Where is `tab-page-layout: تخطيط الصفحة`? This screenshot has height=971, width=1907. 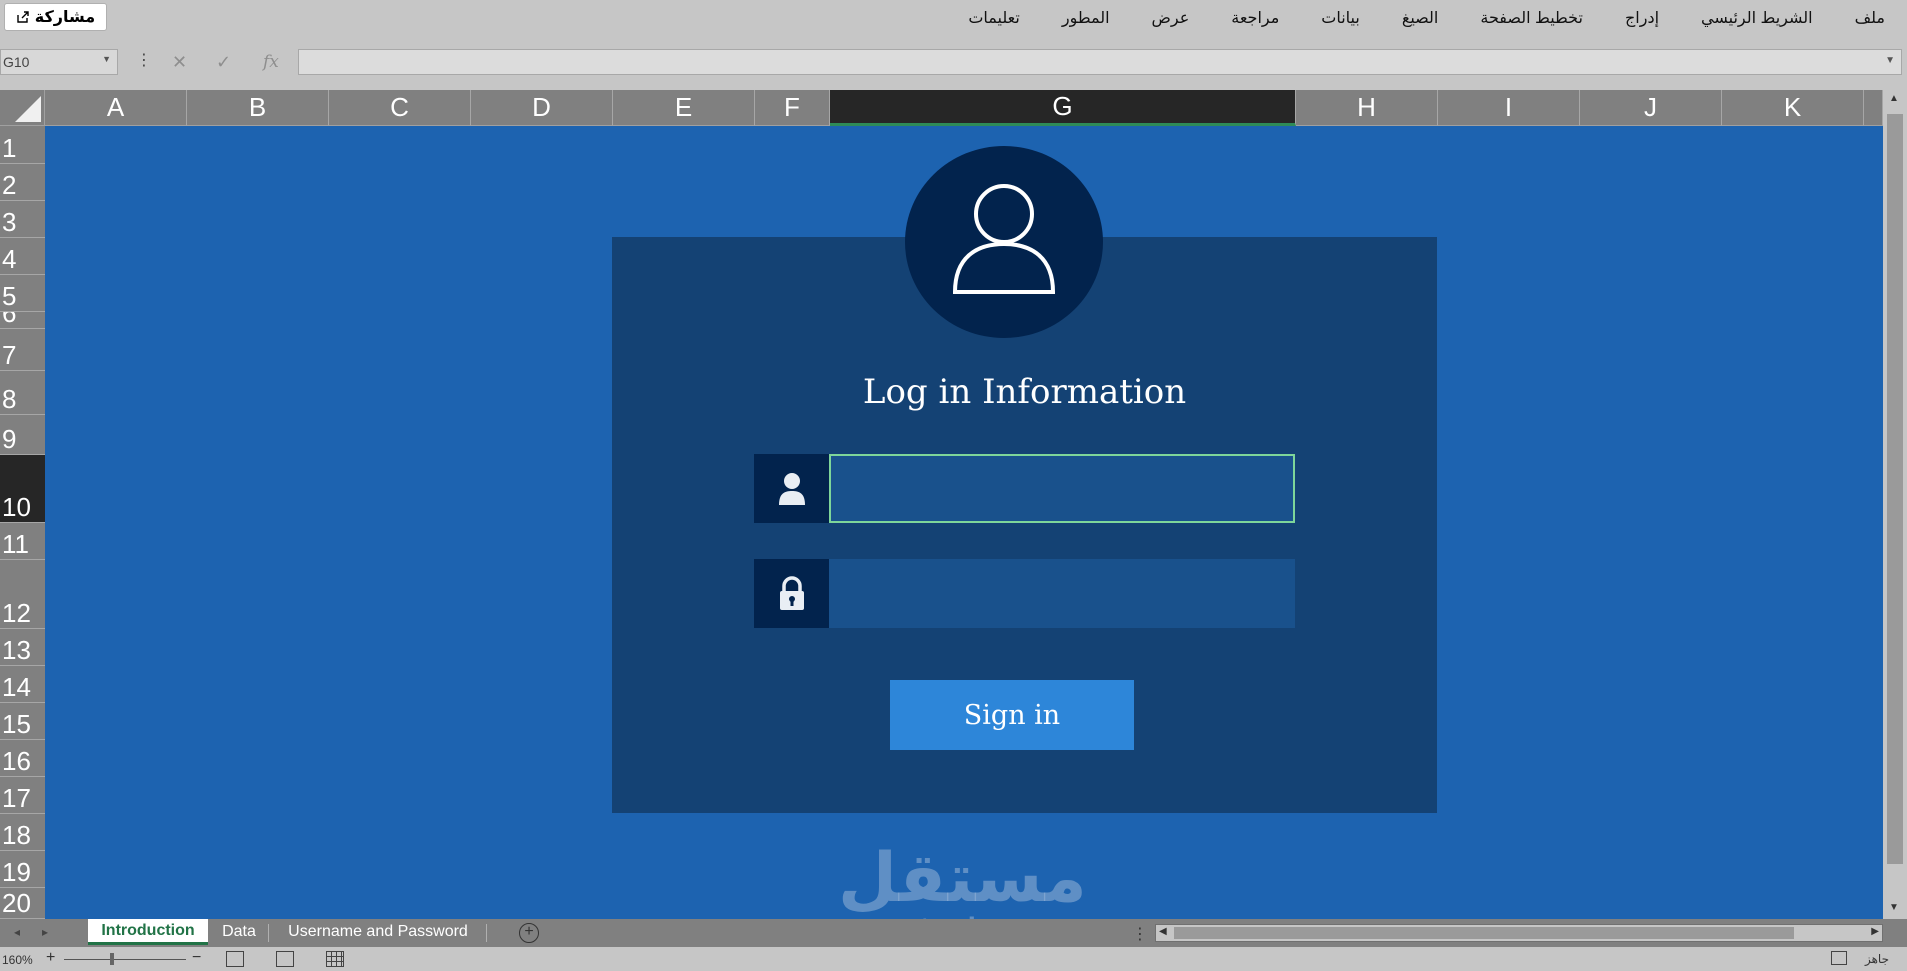 tab-page-layout: تخطيط الصفحة is located at coordinates (1531, 18).